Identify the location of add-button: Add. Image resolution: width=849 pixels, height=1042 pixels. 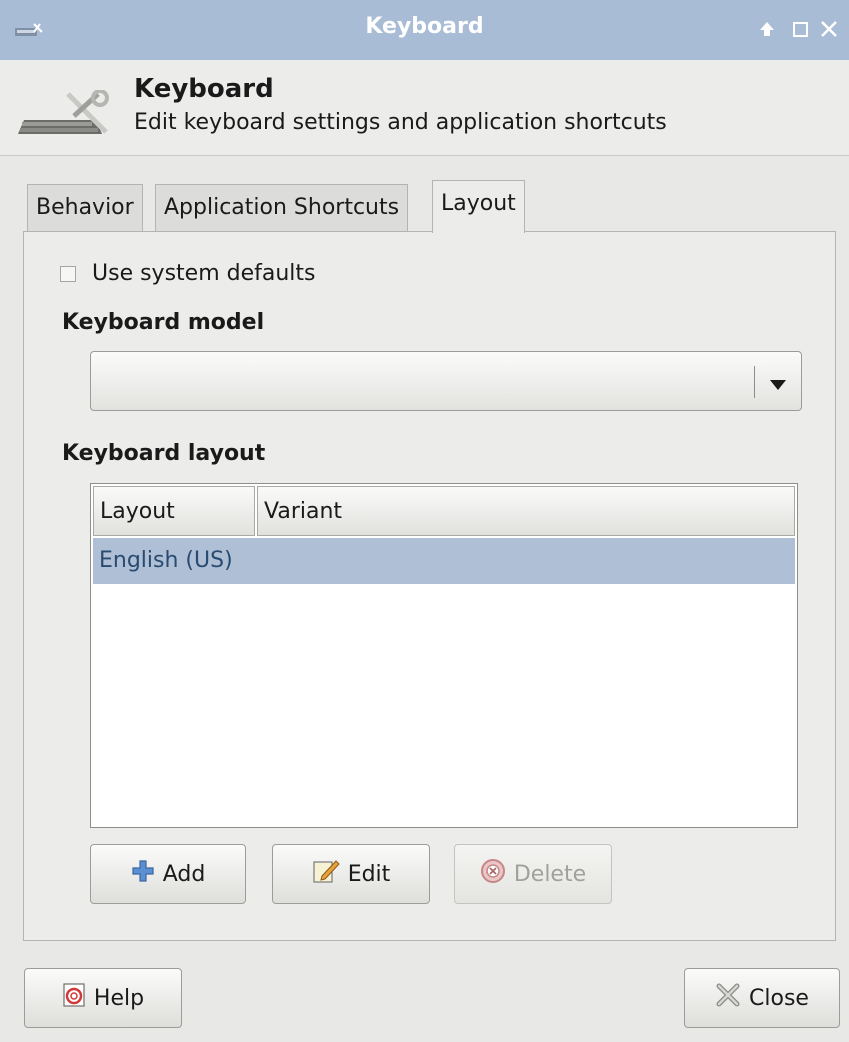
(168, 874).